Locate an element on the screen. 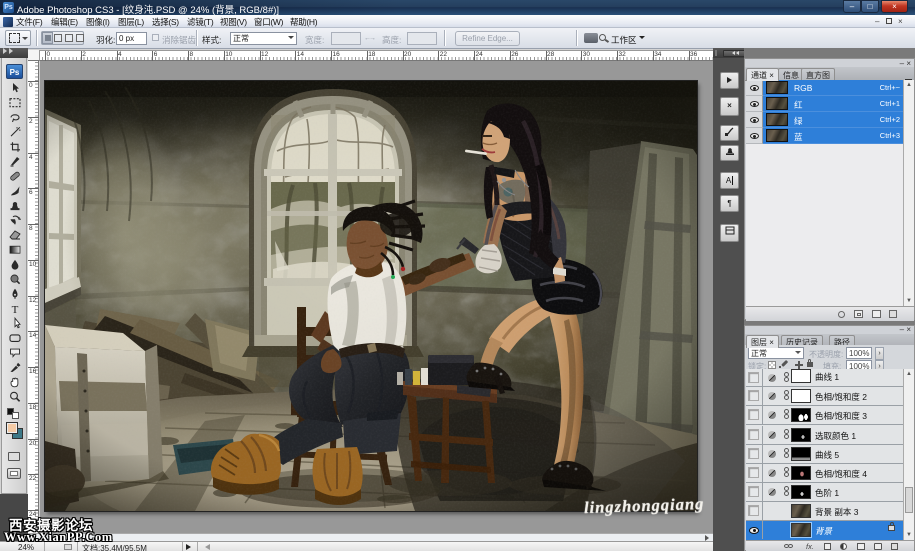 The width and height of the screenshot is (915, 551). svg-text: T is located at coordinates (15, 310).